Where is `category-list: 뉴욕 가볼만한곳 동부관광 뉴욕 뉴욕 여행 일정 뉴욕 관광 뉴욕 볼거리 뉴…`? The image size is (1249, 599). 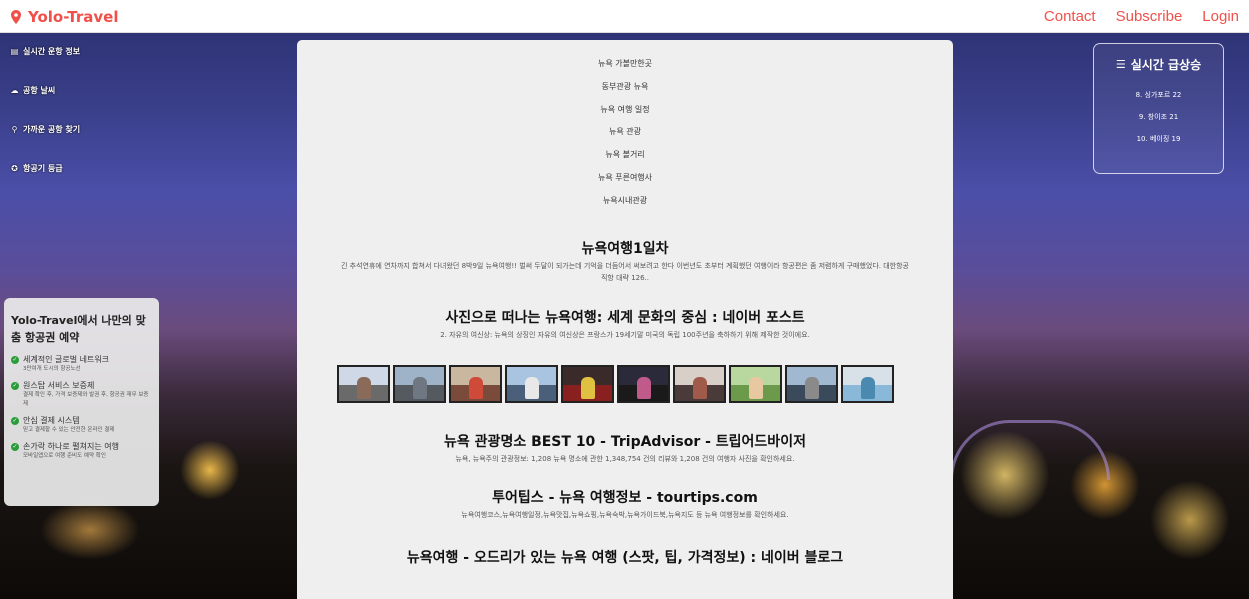 category-list: 뉴욕 가볼만한곳 동부관광 뉴욕 뉴욕 여행 일정 뉴욕 관광 뉴욕 볼거리 뉴… is located at coordinates (625, 138).